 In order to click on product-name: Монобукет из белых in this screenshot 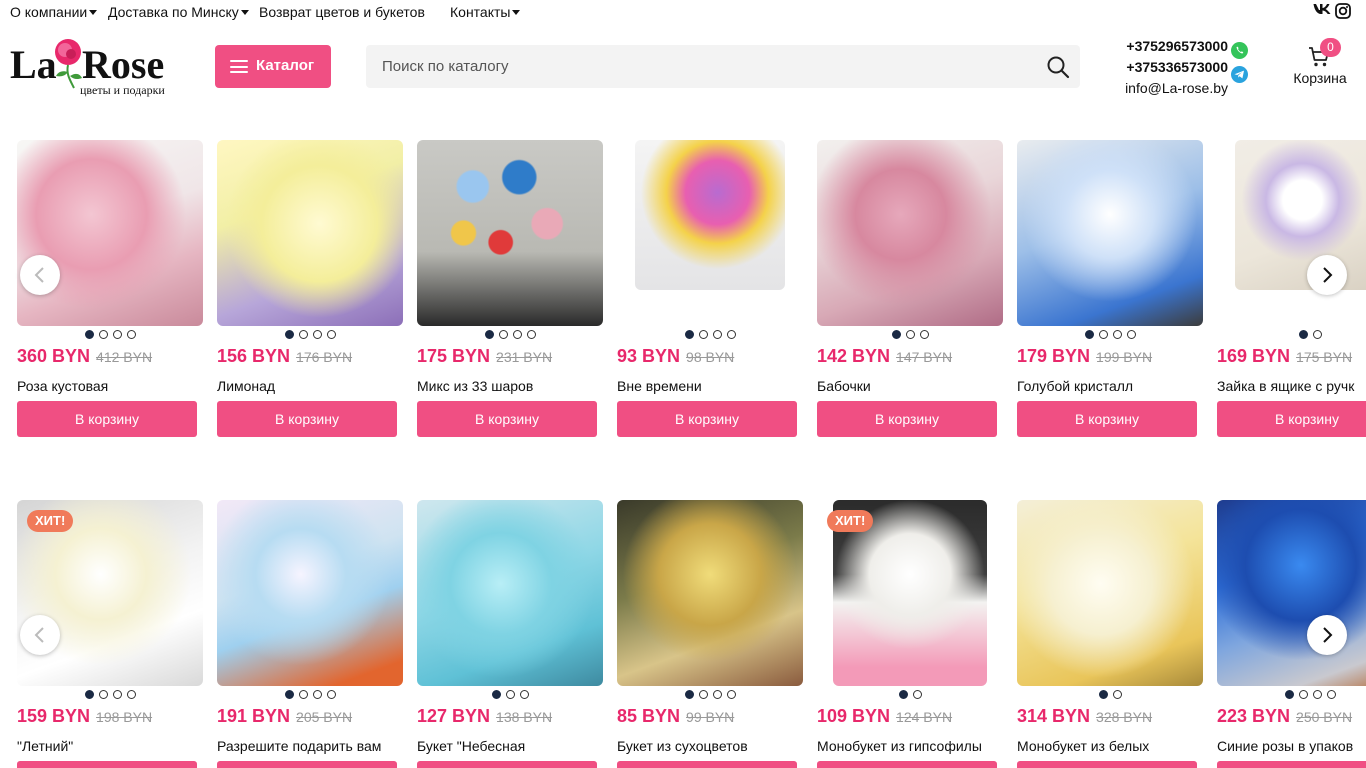, I will do `click(1117, 746)`.